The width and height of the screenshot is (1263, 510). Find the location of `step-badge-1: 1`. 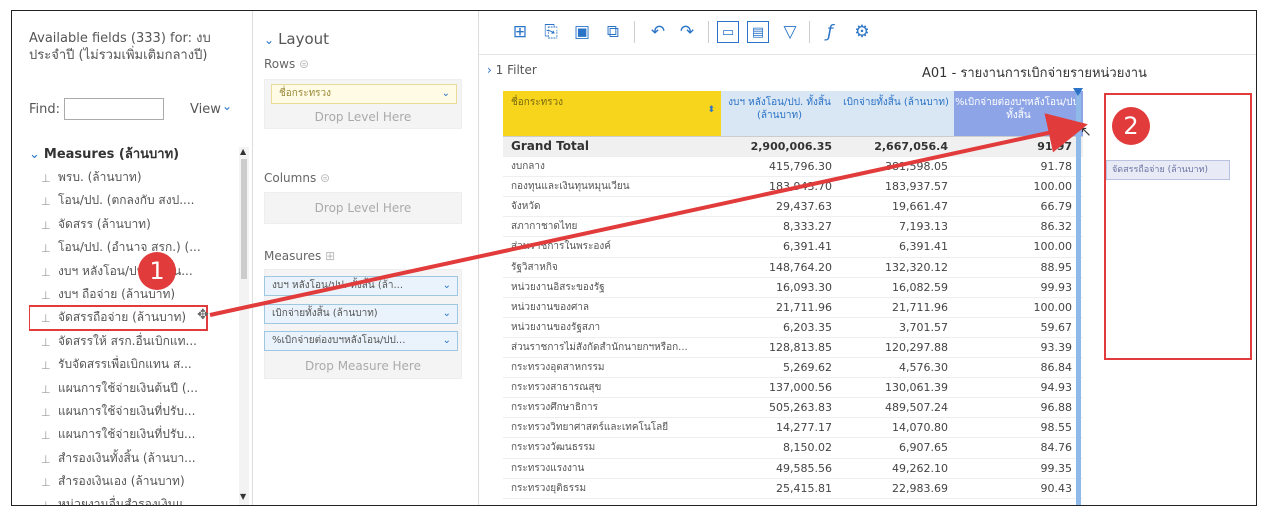

step-badge-1: 1 is located at coordinates (157, 271).